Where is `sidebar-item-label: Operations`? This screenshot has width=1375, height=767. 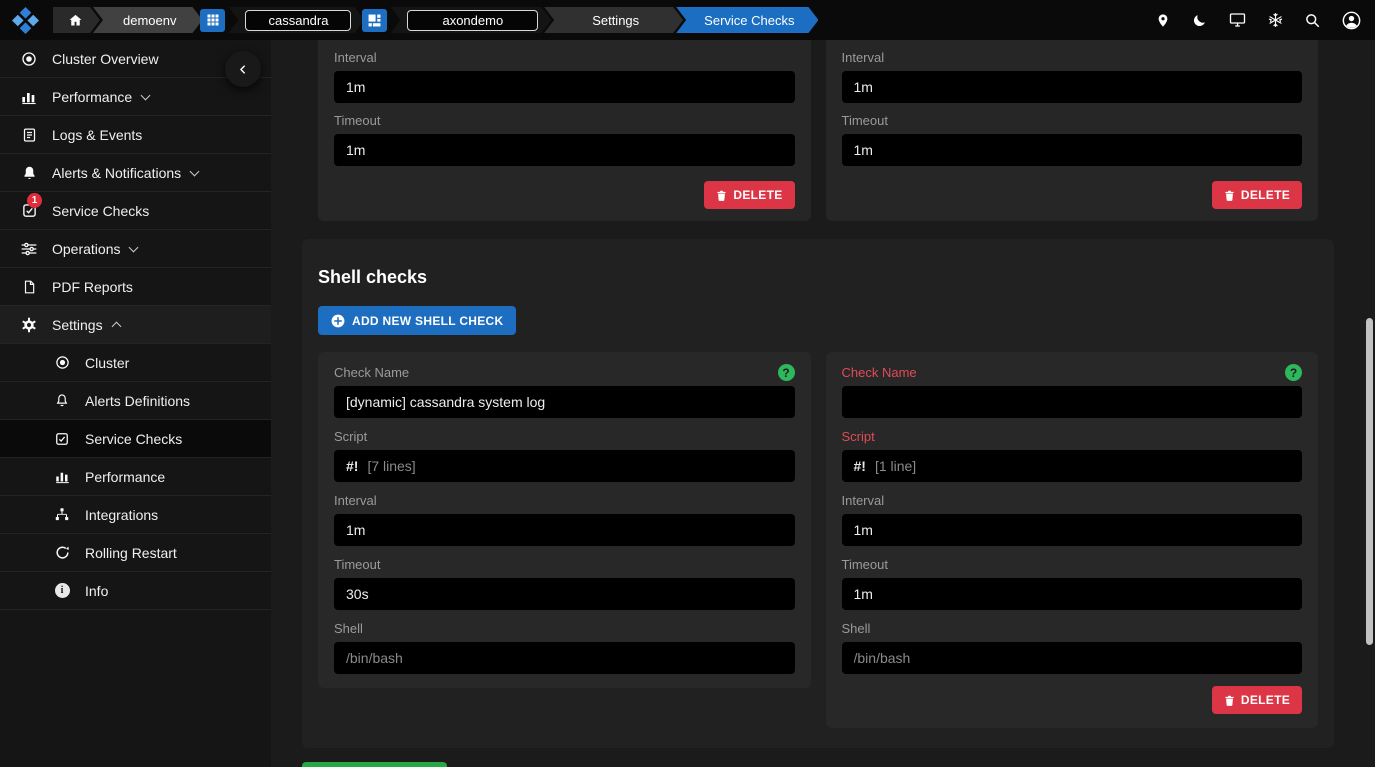
sidebar-item-label: Operations is located at coordinates (86, 248).